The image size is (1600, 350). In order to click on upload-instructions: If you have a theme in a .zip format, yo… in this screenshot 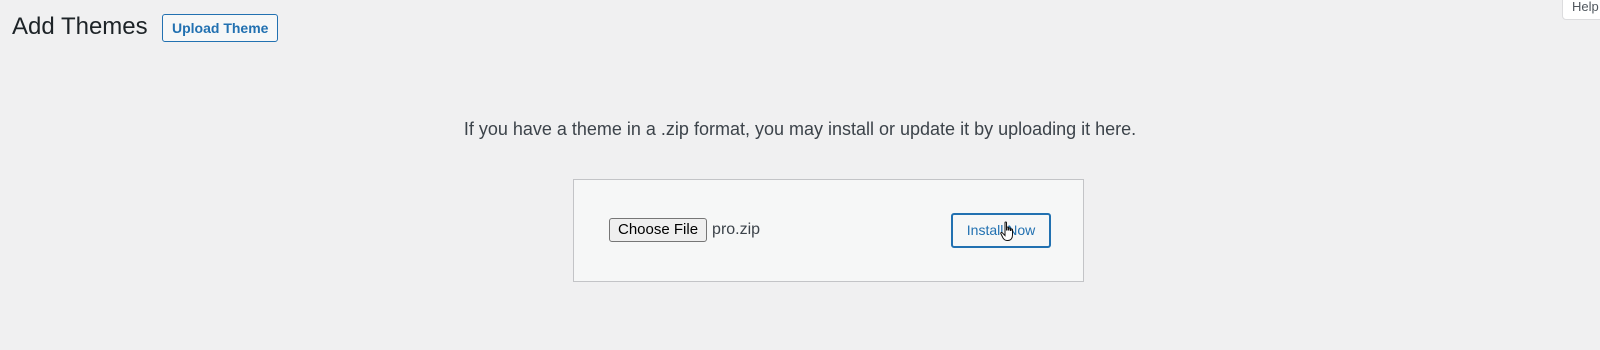, I will do `click(800, 129)`.